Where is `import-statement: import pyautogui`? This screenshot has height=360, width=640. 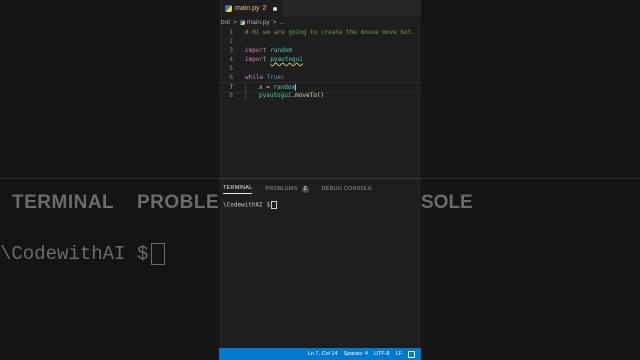 import-statement: import pyautogui is located at coordinates (274, 59).